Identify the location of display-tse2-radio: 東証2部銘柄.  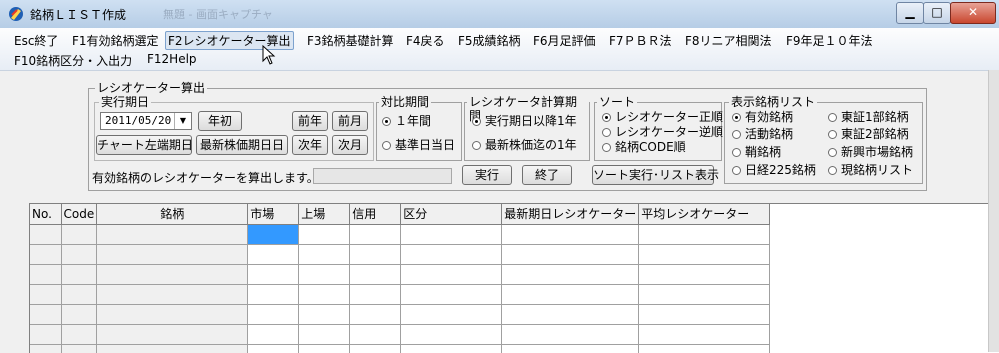
(868, 134).